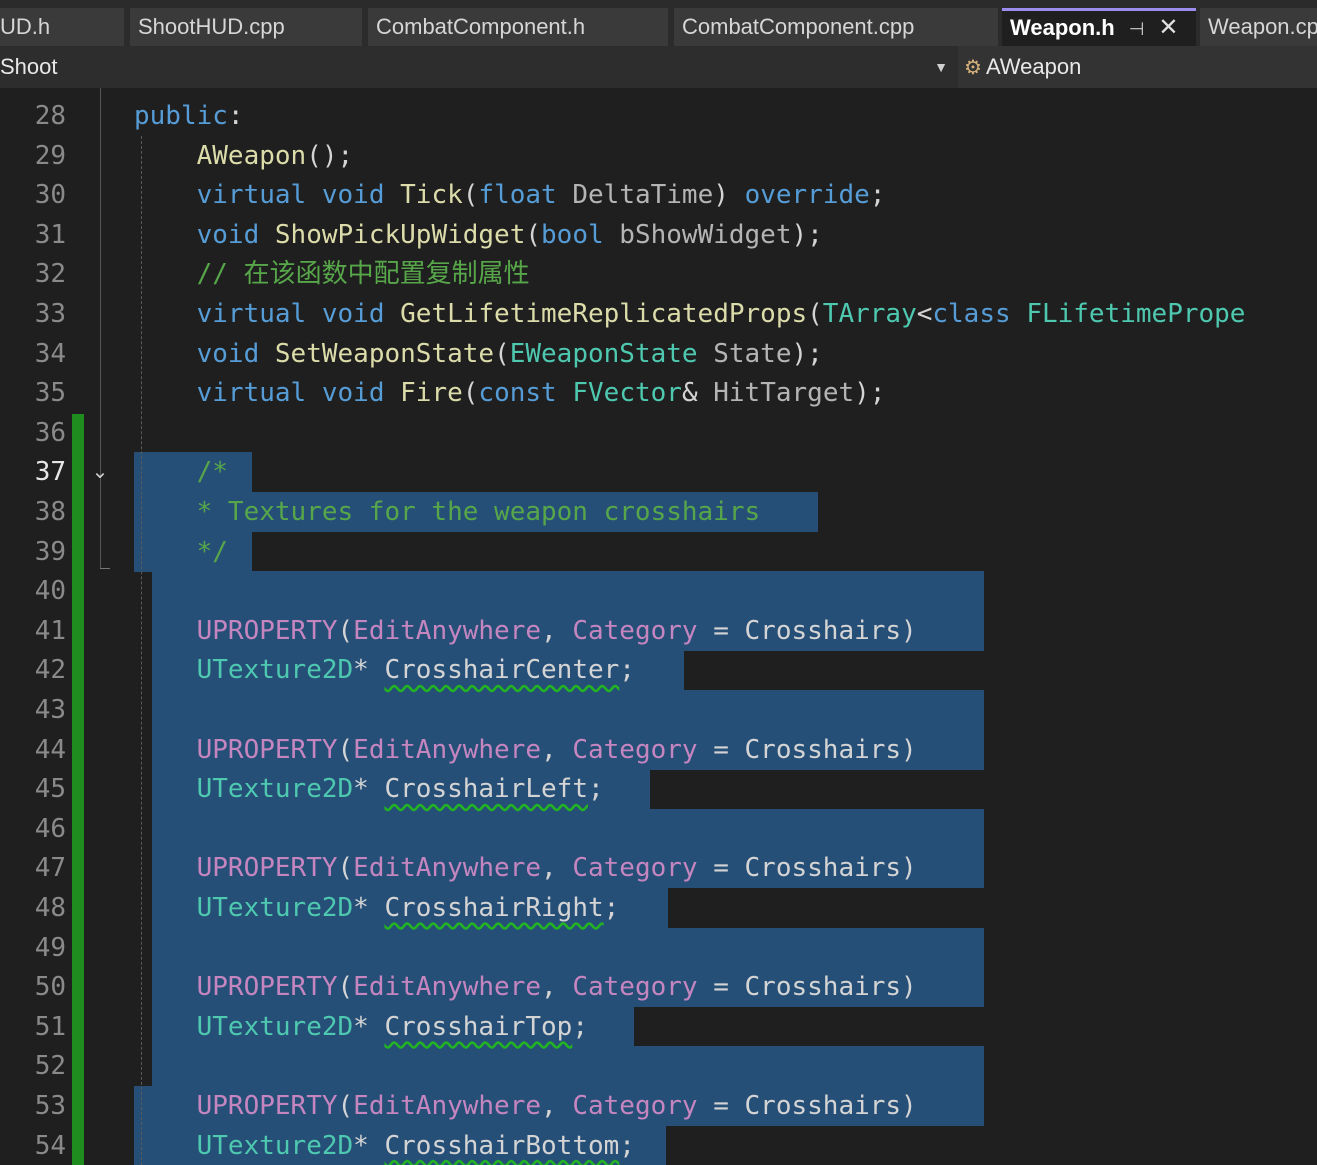  Describe the element at coordinates (481, 26) in the screenshot. I see `tab-label: CombatComponent.h` at that location.